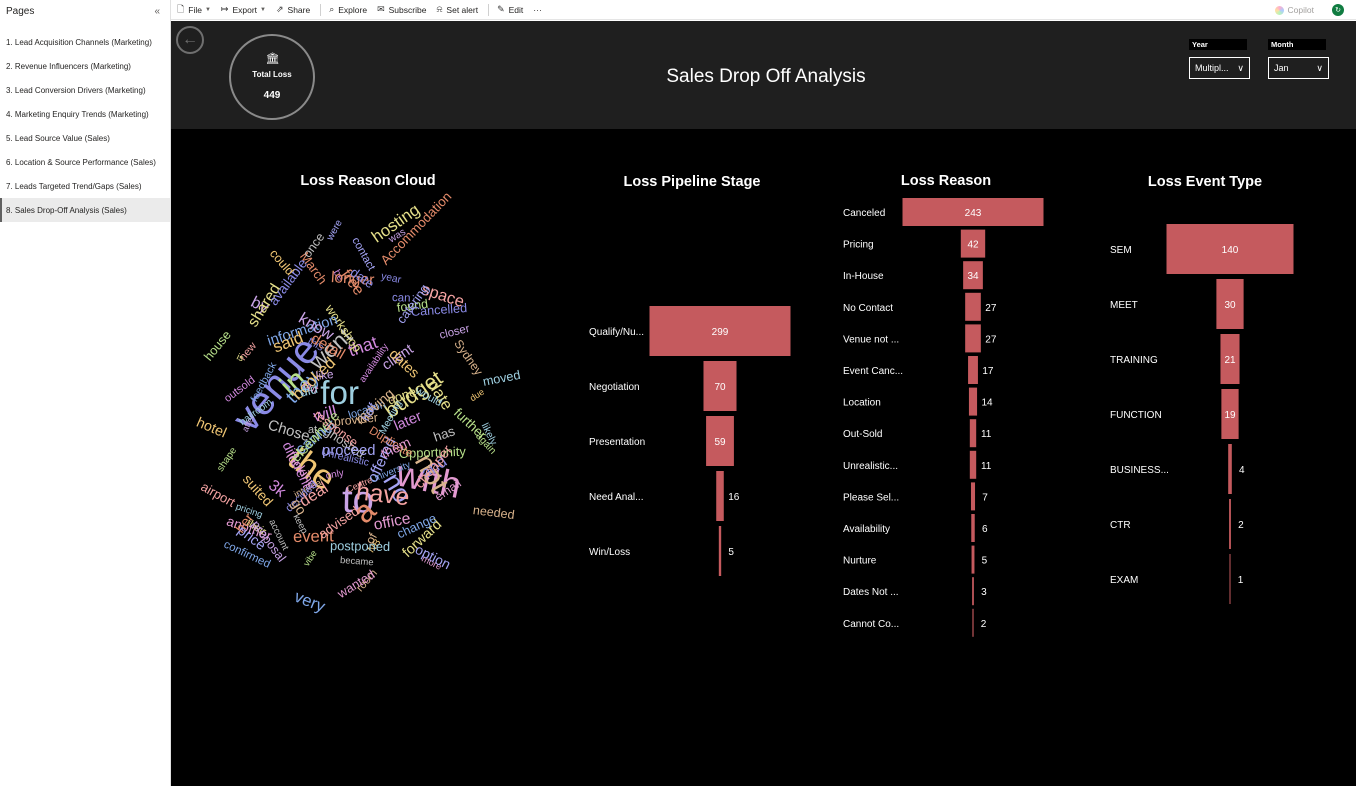 This screenshot has height=786, width=1356. I want to click on export-menu: ↦ Export ▼, so click(243, 9).